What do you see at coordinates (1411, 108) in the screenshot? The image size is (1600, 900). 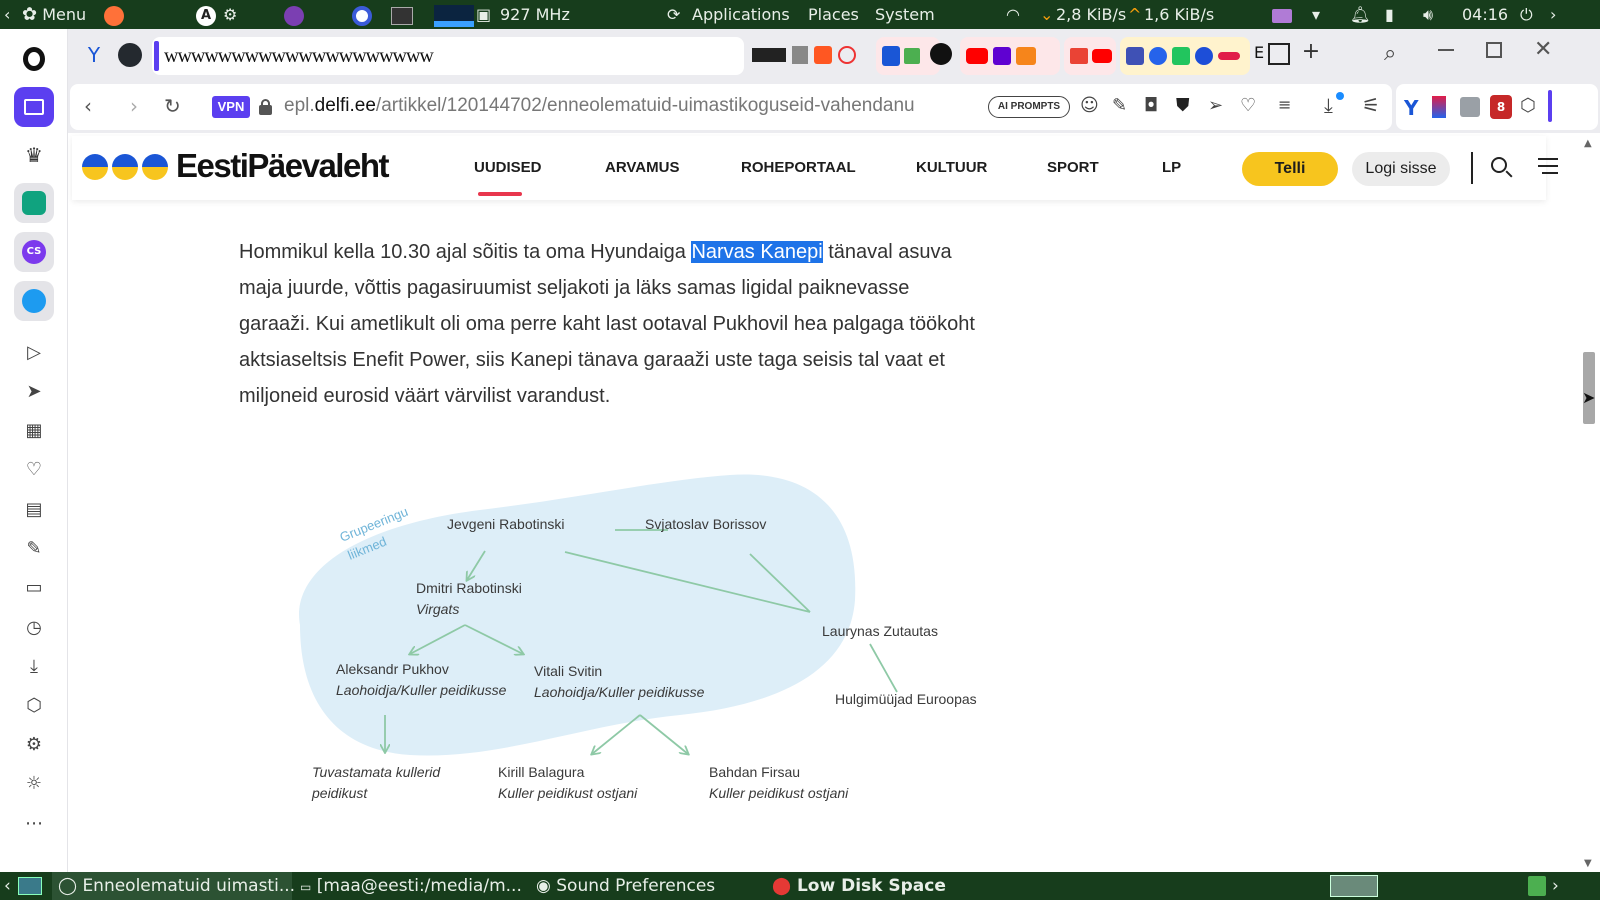 I see `extension-y-icon: Y` at bounding box center [1411, 108].